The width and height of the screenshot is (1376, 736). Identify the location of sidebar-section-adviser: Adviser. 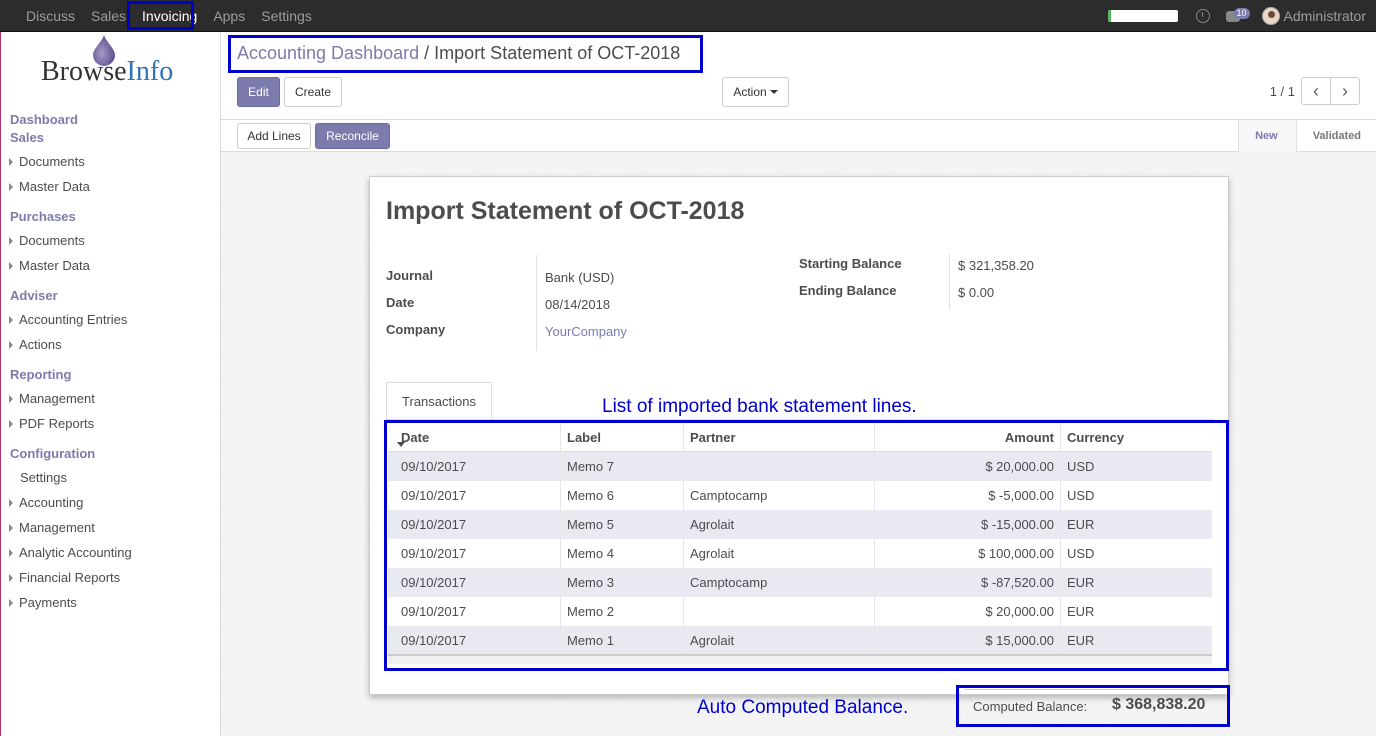
(120, 295).